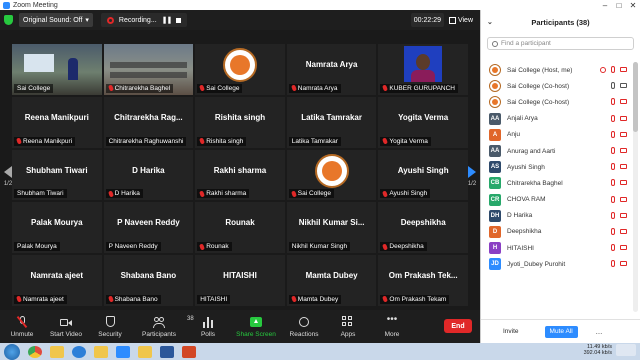 The image size is (640, 360). Describe the element at coordinates (148, 69) in the screenshot. I see `video-tile: Chitrarekha Baghel` at that location.